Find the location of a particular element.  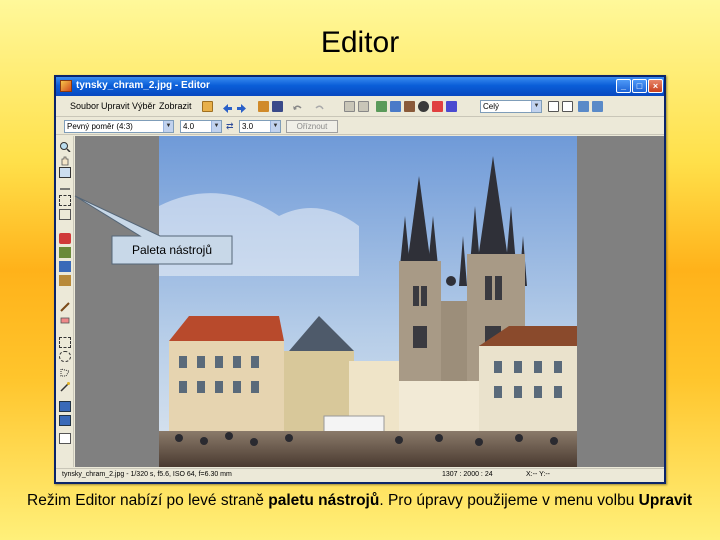

zoom-in-icon is located at coordinates (583, 106).